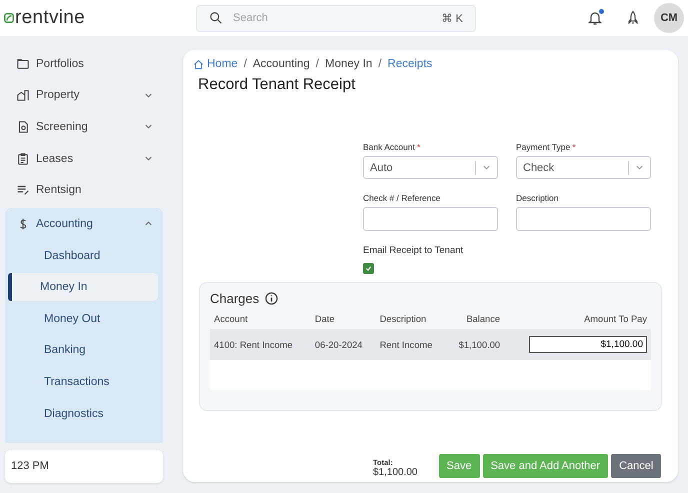  What do you see at coordinates (235, 298) in the screenshot?
I see `section-title: Charges` at bounding box center [235, 298].